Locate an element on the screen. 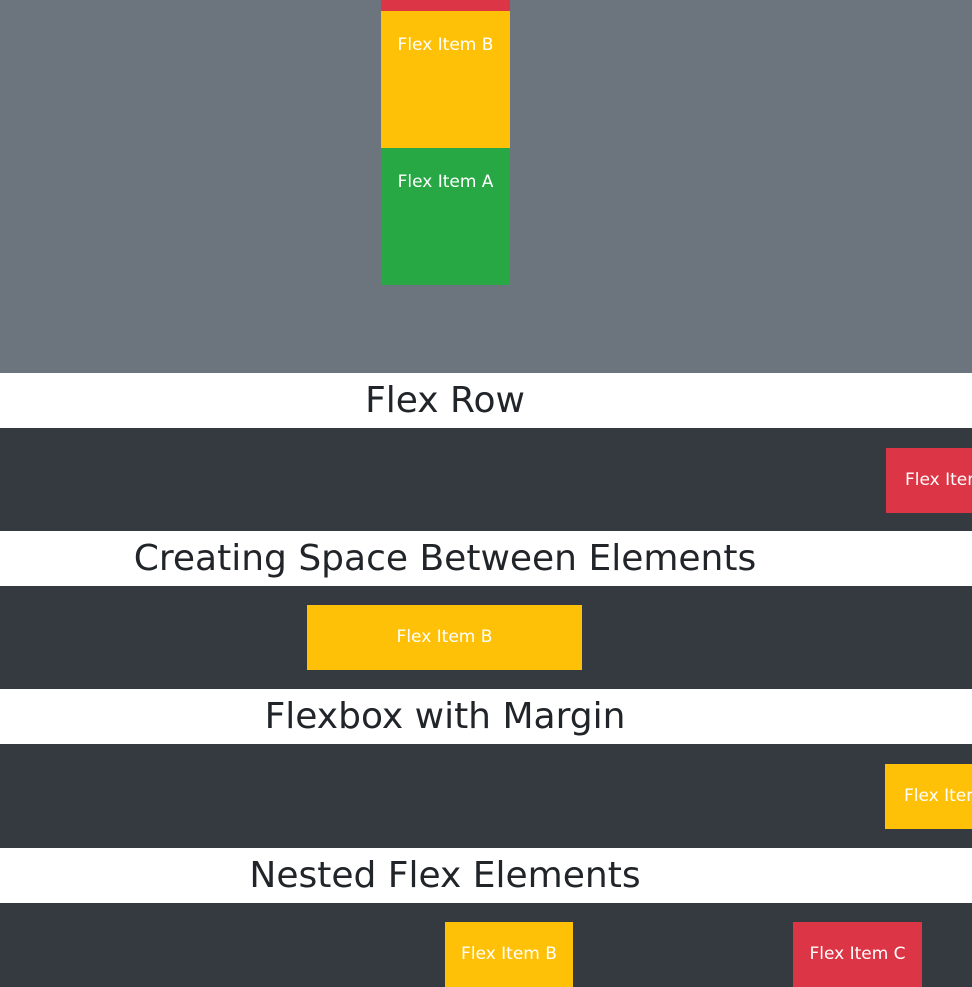 The height and width of the screenshot is (987, 972). space-between-heading: Creating Space Between Elements is located at coordinates (445, 558).